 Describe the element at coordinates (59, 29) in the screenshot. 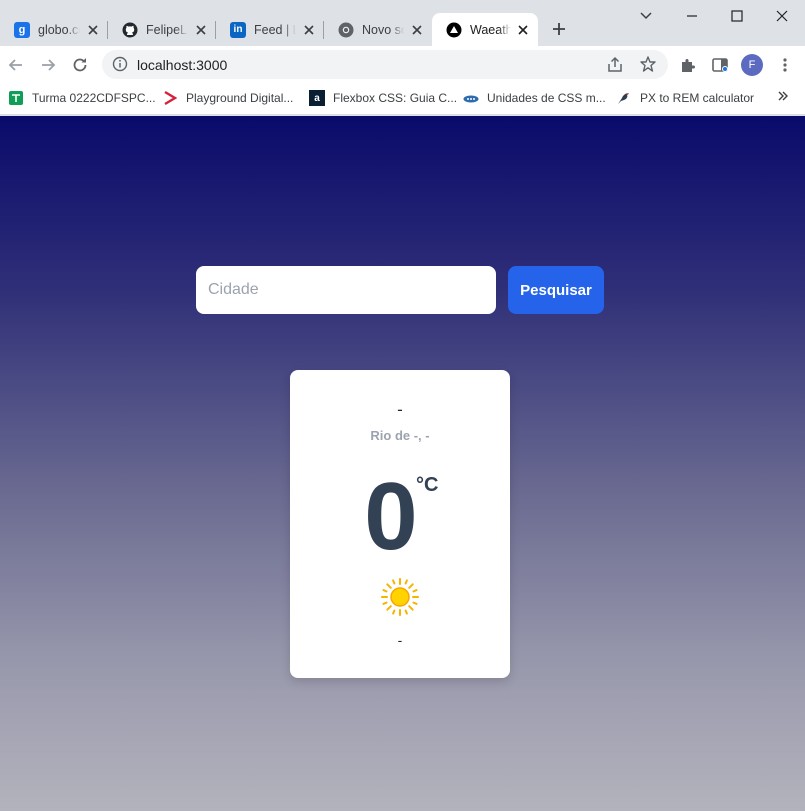

I see `tab-title: globo.com` at that location.